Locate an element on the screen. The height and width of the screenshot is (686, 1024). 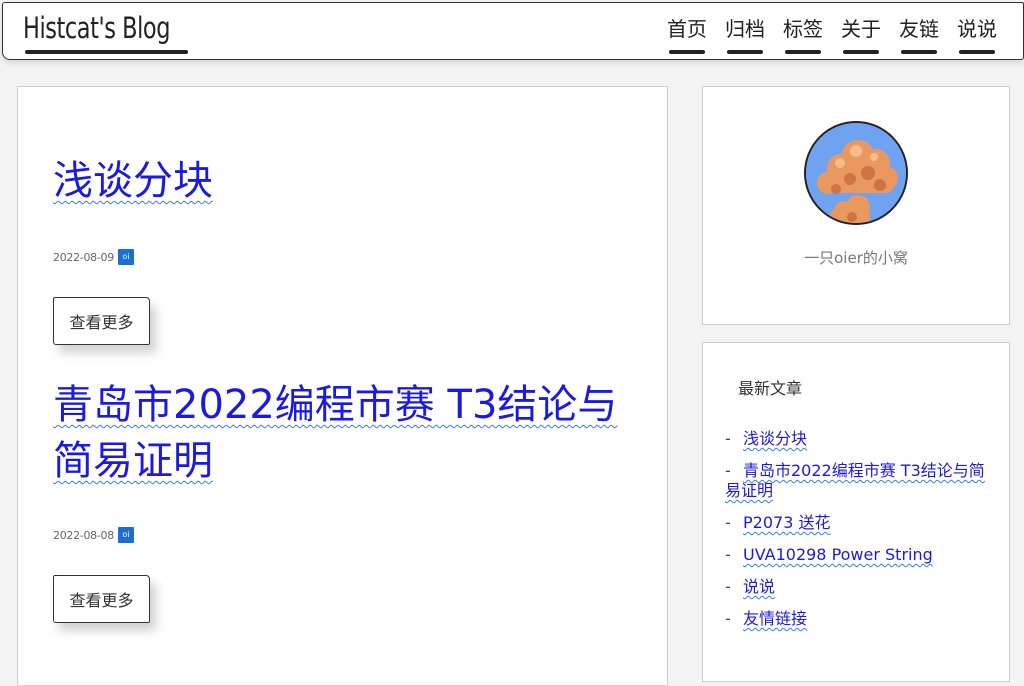
nav-archive: 归档 is located at coordinates (745, 33).